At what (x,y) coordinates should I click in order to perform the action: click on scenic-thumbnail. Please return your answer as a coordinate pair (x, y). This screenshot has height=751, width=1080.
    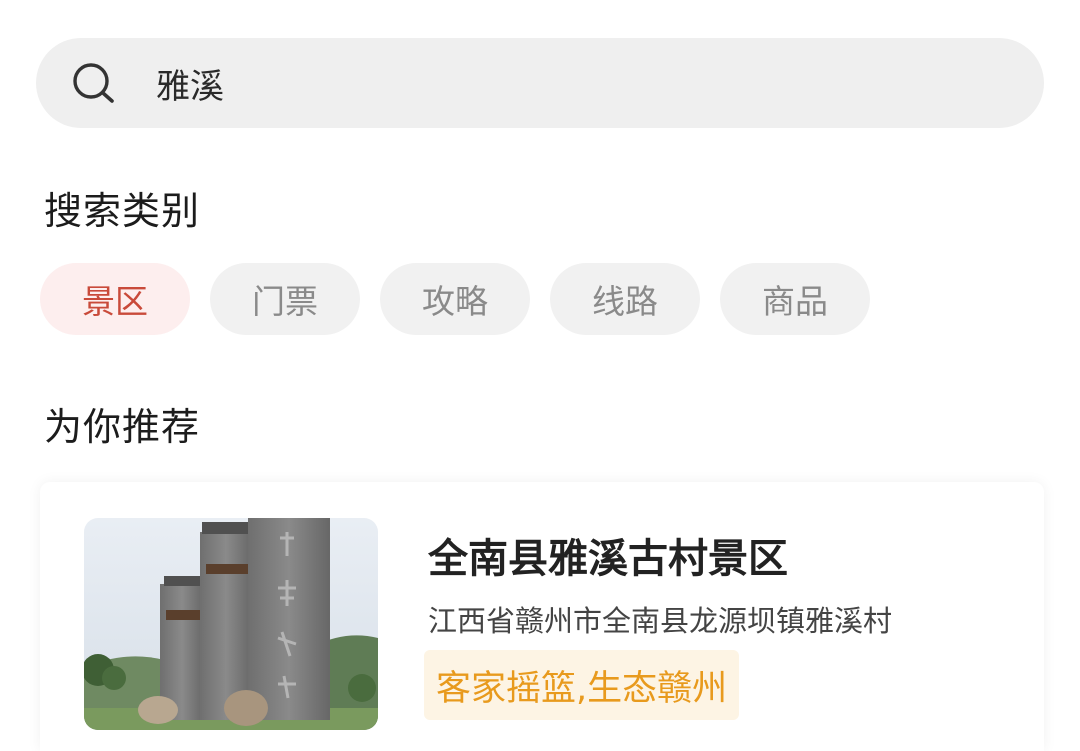
    Looking at the image, I should click on (231, 624).